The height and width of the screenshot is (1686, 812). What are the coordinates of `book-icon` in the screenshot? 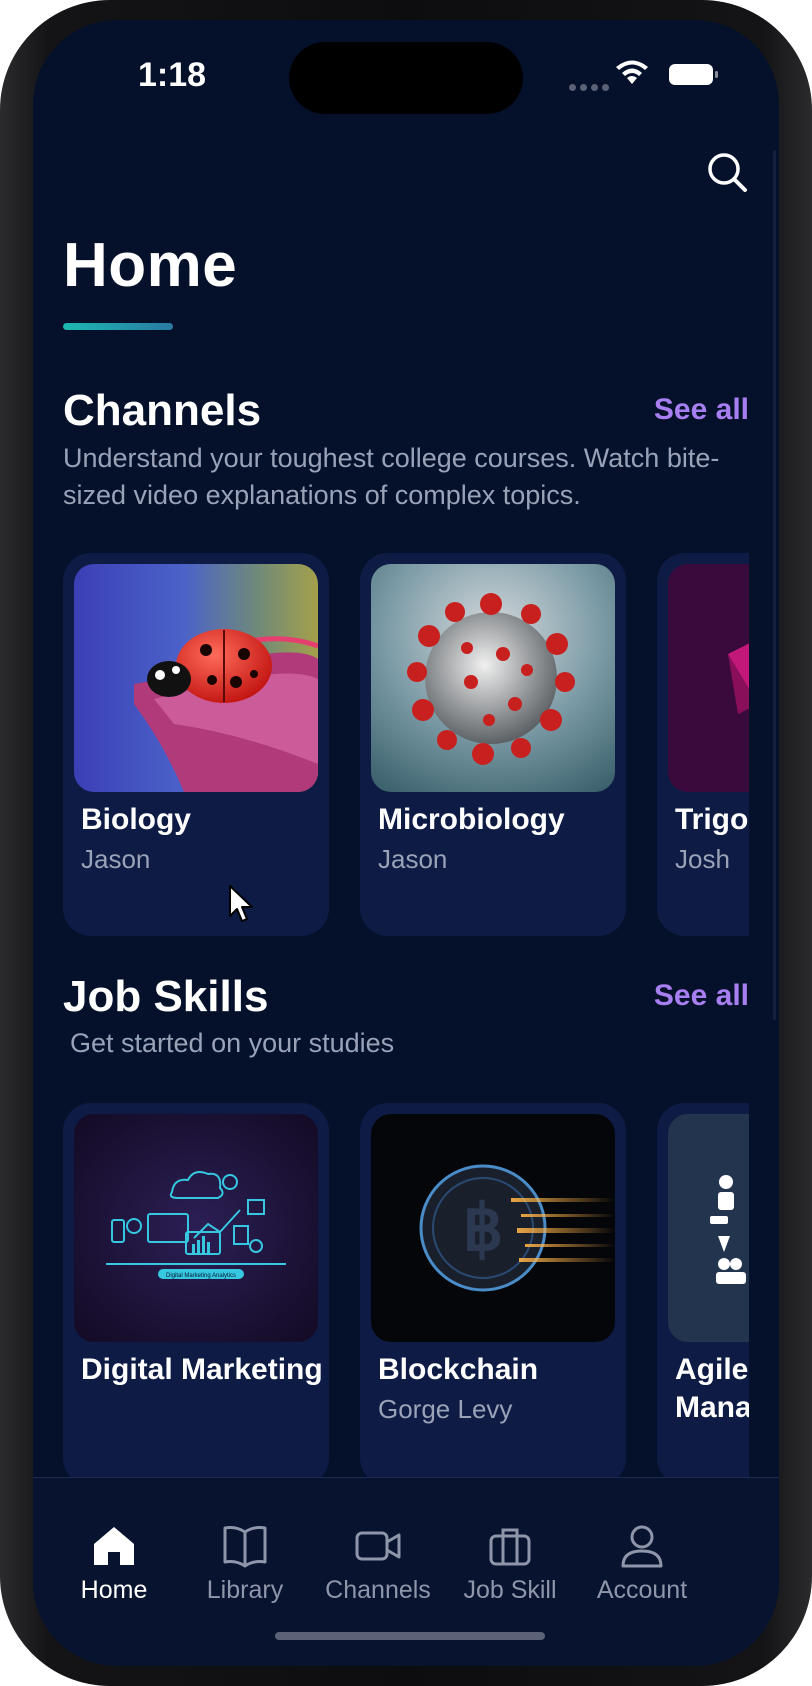 It's located at (245, 1547).